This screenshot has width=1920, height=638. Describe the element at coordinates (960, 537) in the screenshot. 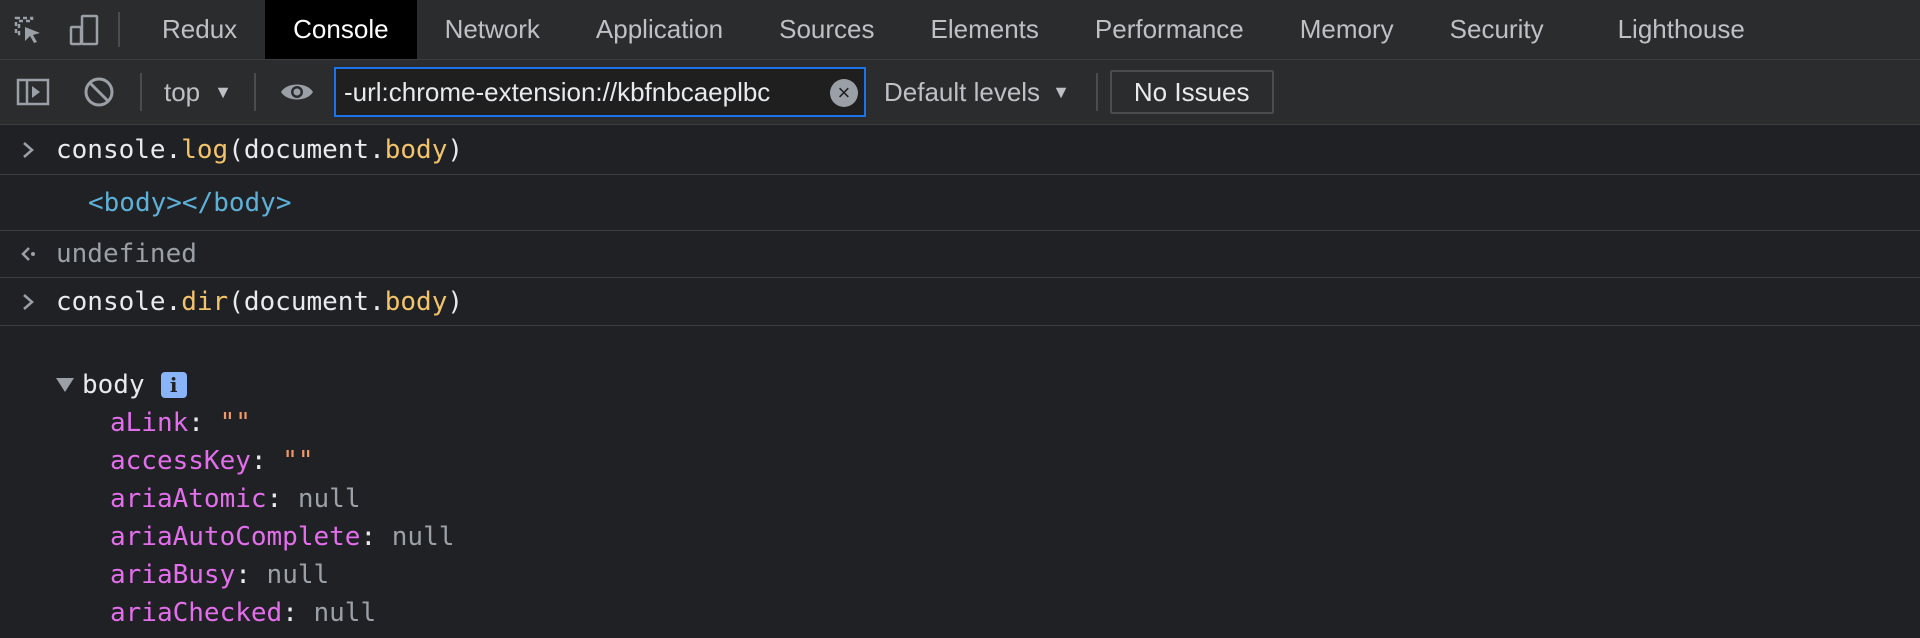

I see `property-row: ariaAutoComplete: null` at that location.